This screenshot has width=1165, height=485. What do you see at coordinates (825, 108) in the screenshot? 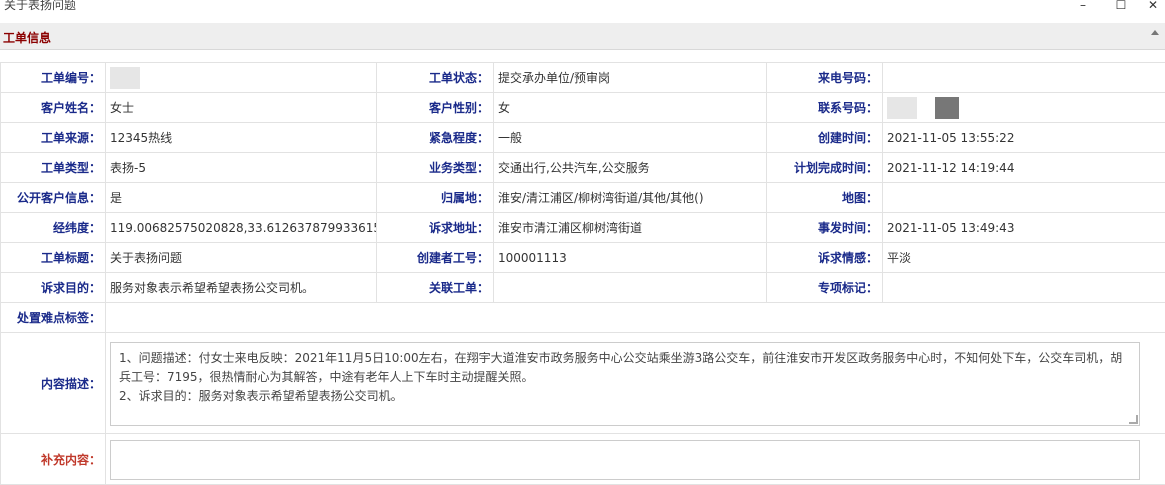
I see `contact-no-label: 联系号码：` at bounding box center [825, 108].